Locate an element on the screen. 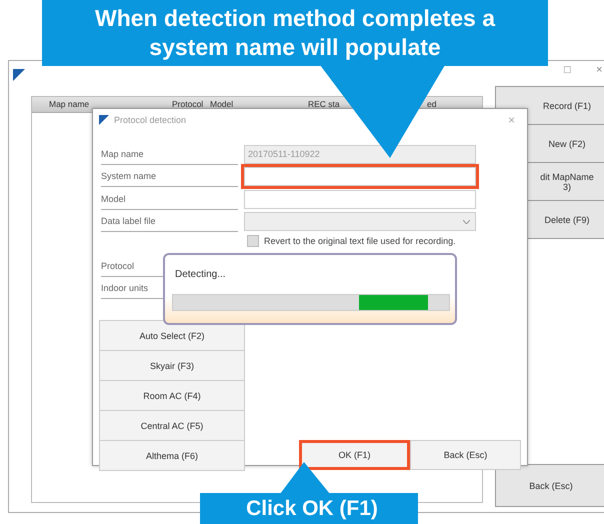 This screenshot has width=604, height=524. checkbox is located at coordinates (253, 241).